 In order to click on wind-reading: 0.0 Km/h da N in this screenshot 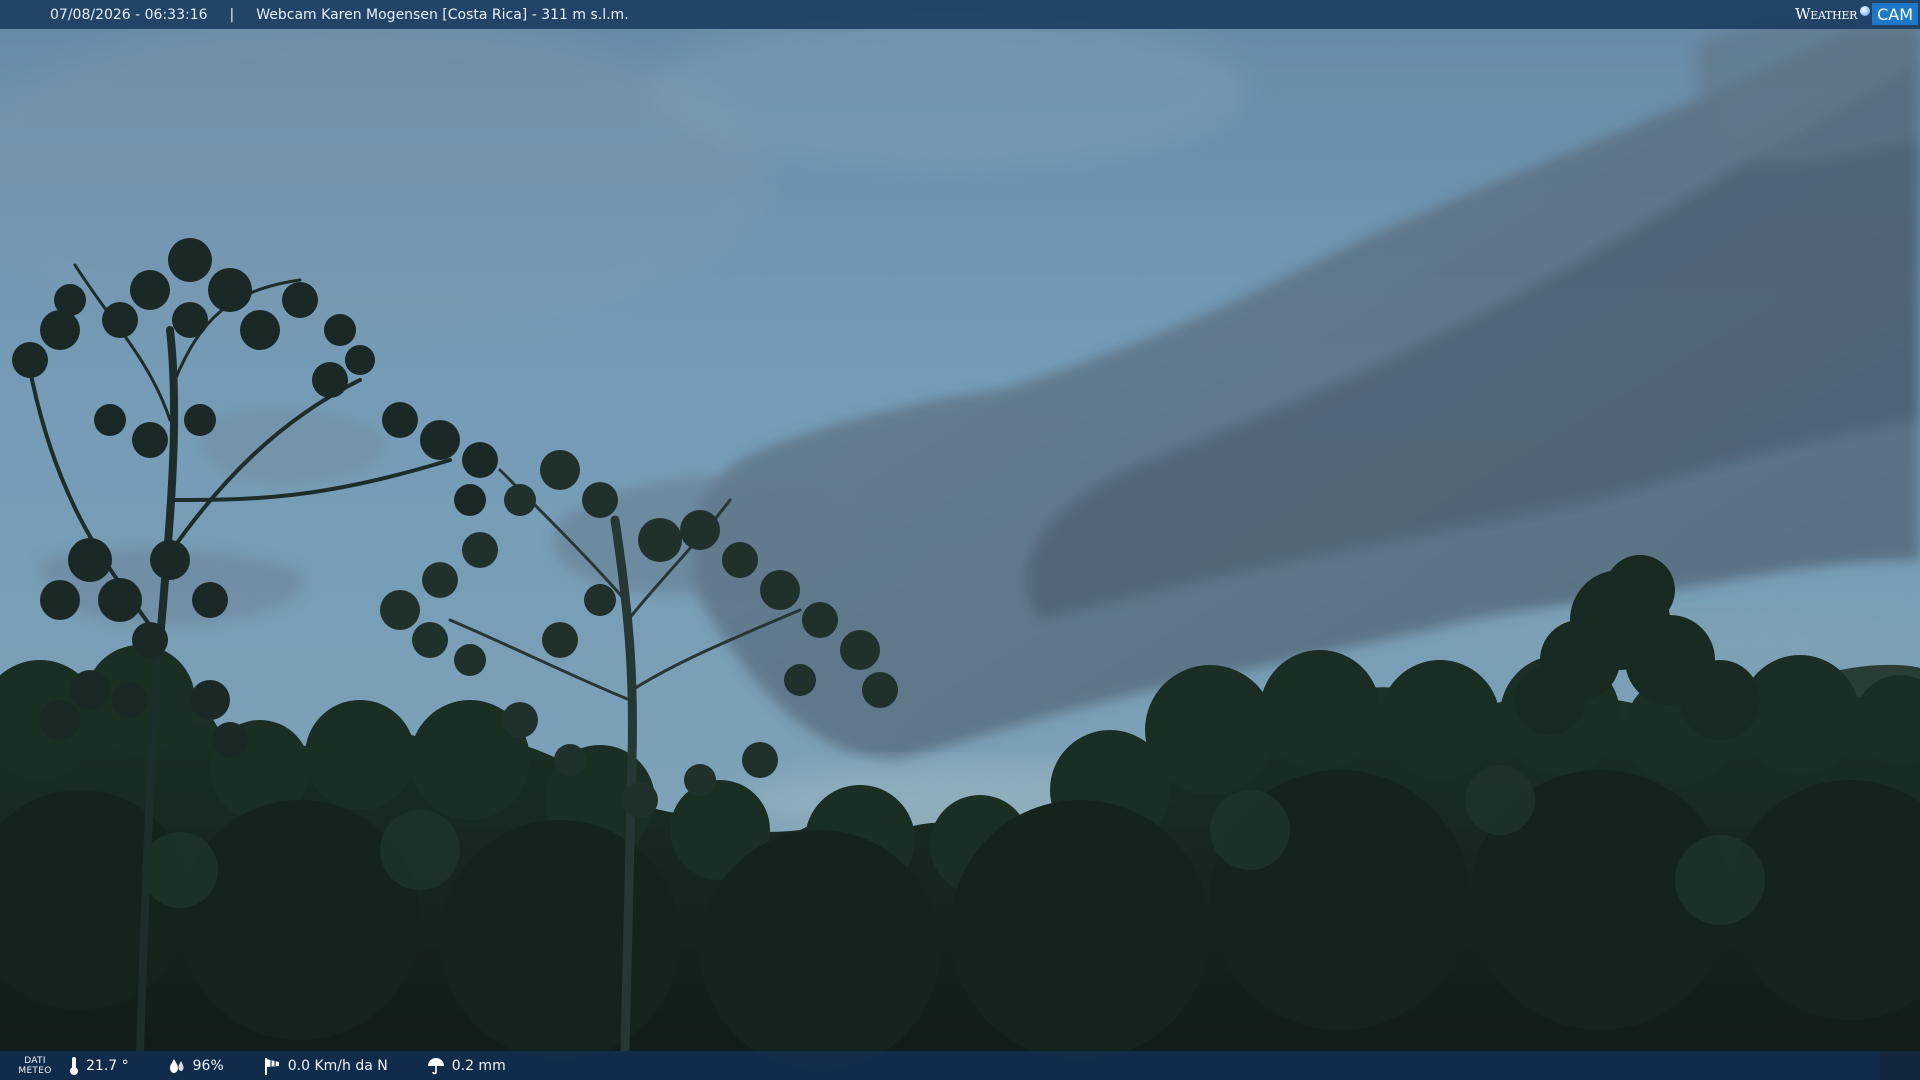, I will do `click(325, 1066)`.